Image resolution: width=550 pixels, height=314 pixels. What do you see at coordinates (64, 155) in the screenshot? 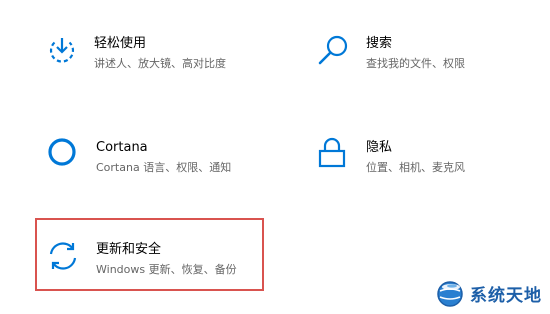
I see `cortana-icon` at bounding box center [64, 155].